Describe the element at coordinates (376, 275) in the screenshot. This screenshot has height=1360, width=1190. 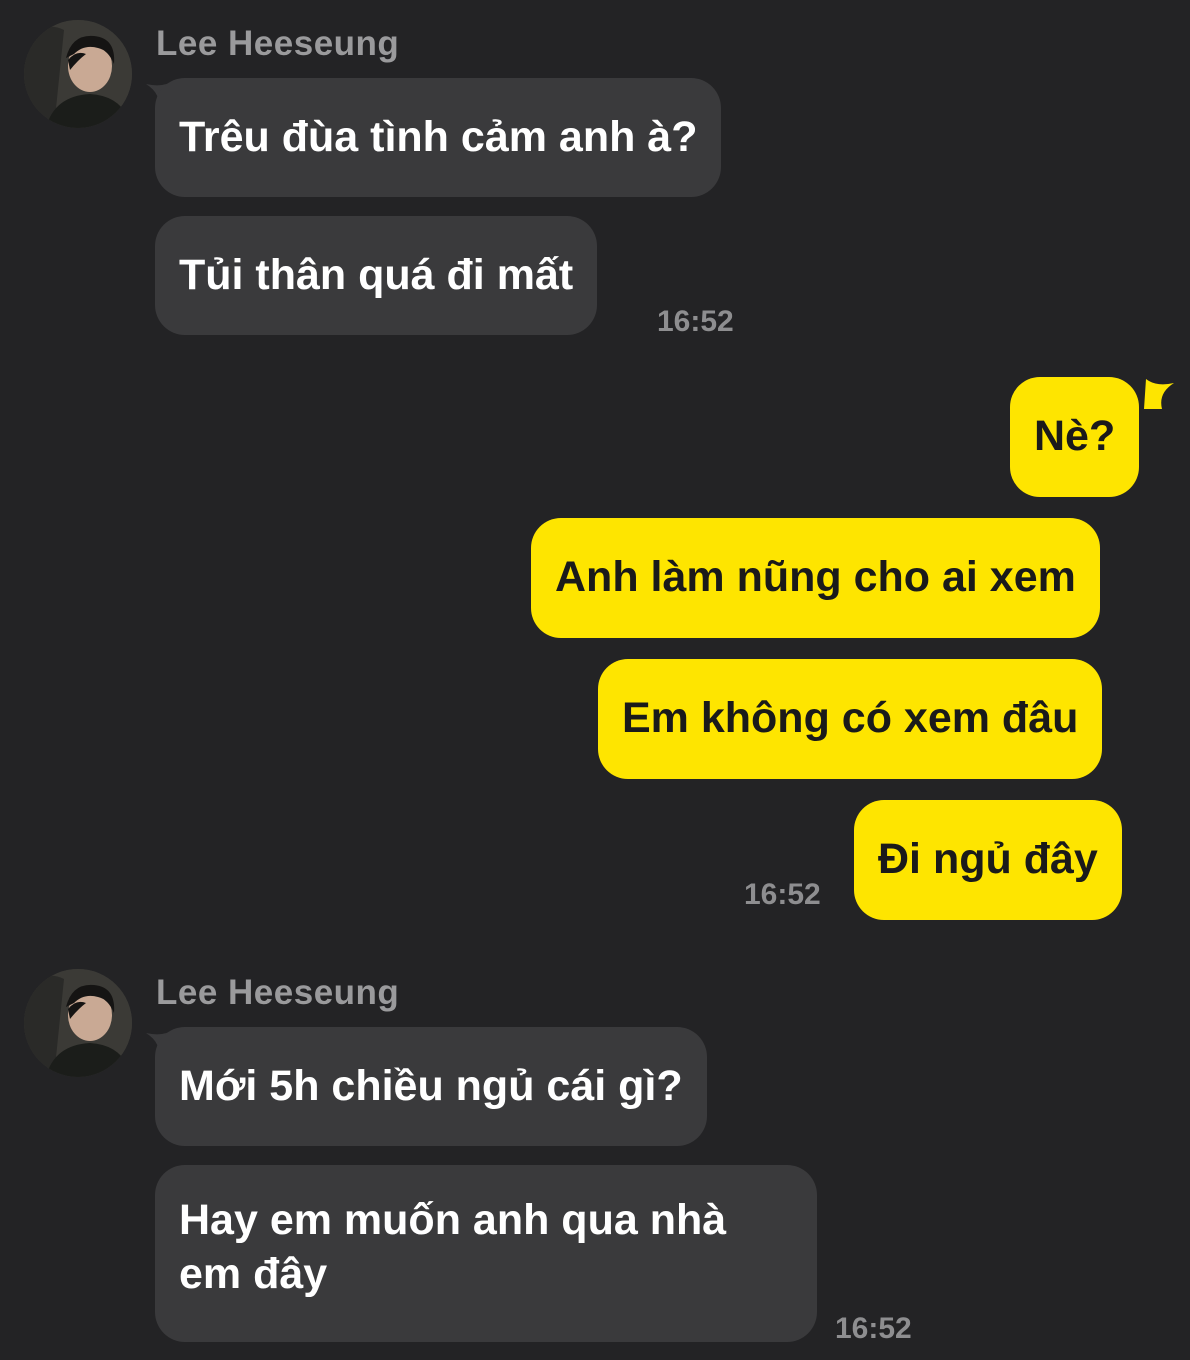
I see `message-bubble: Tủi thân quá đi mất` at that location.